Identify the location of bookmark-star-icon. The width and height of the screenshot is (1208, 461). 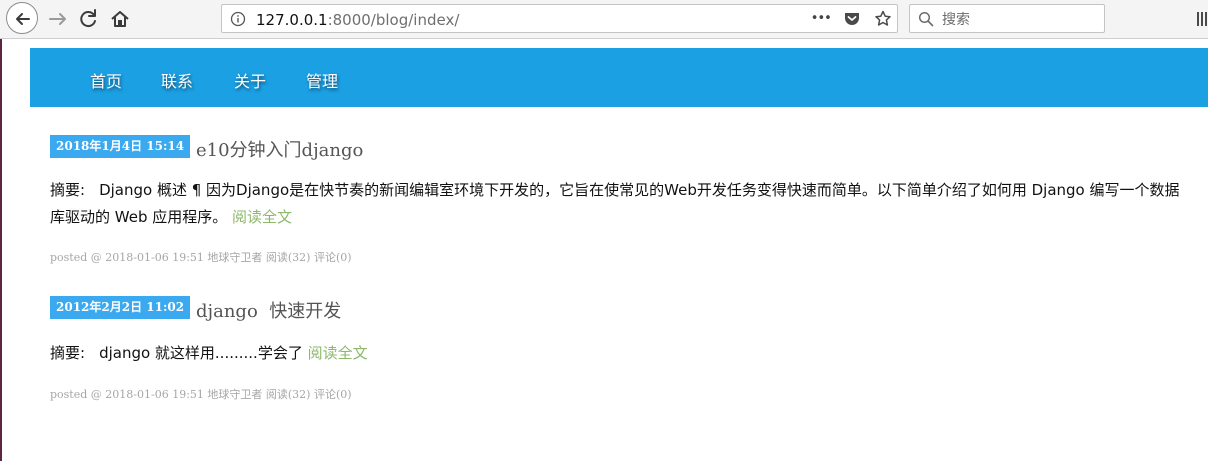
(883, 21).